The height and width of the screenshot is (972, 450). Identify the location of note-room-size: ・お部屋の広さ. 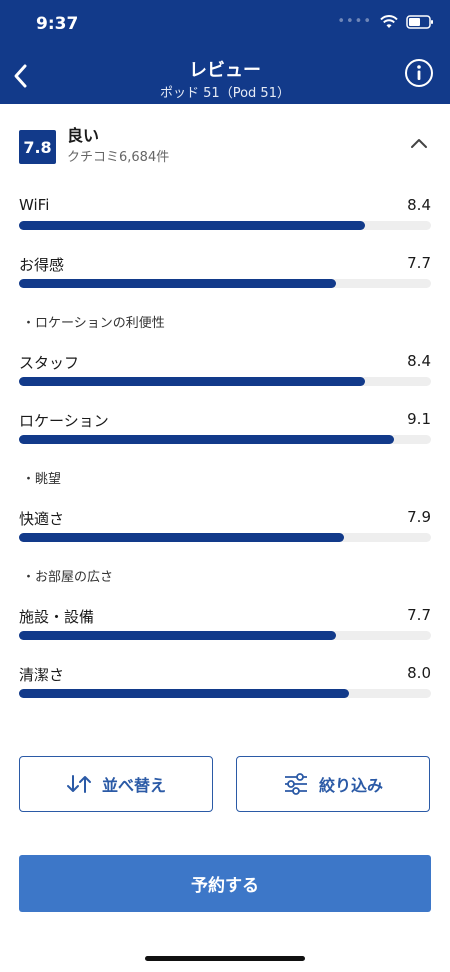
(68, 577).